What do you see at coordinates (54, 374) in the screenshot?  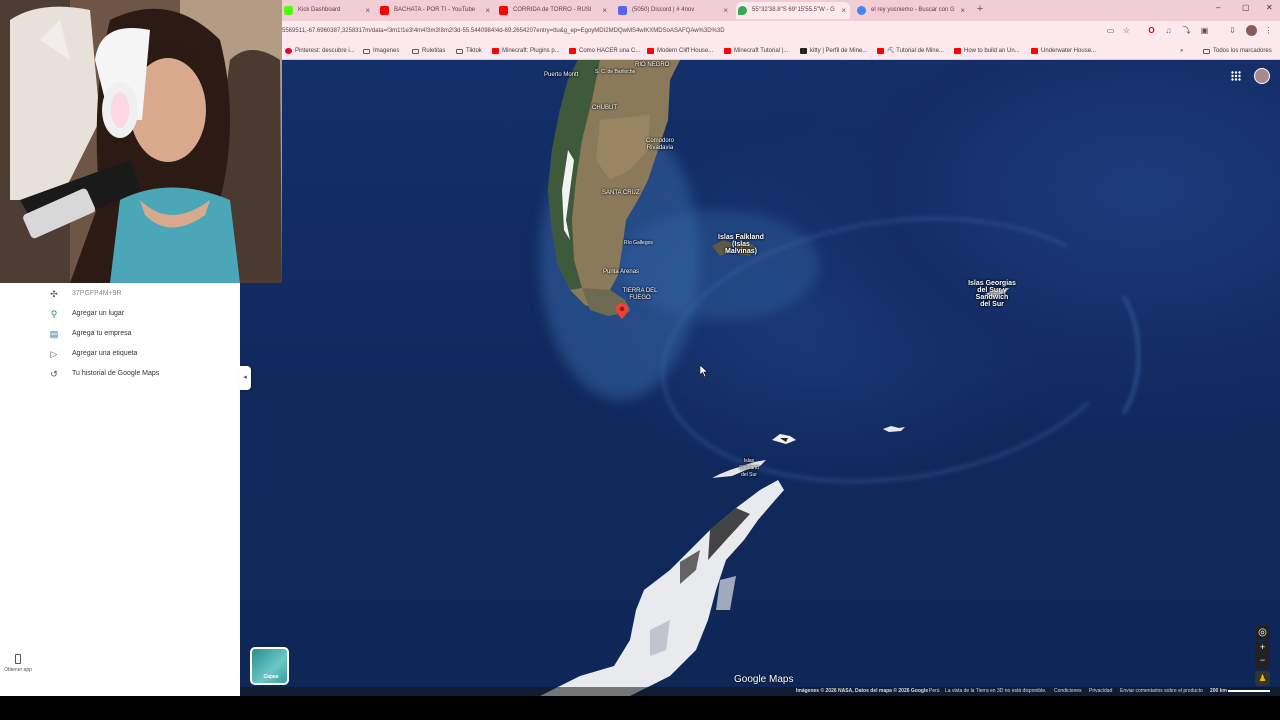 I see `history-icon: ↺` at bounding box center [54, 374].